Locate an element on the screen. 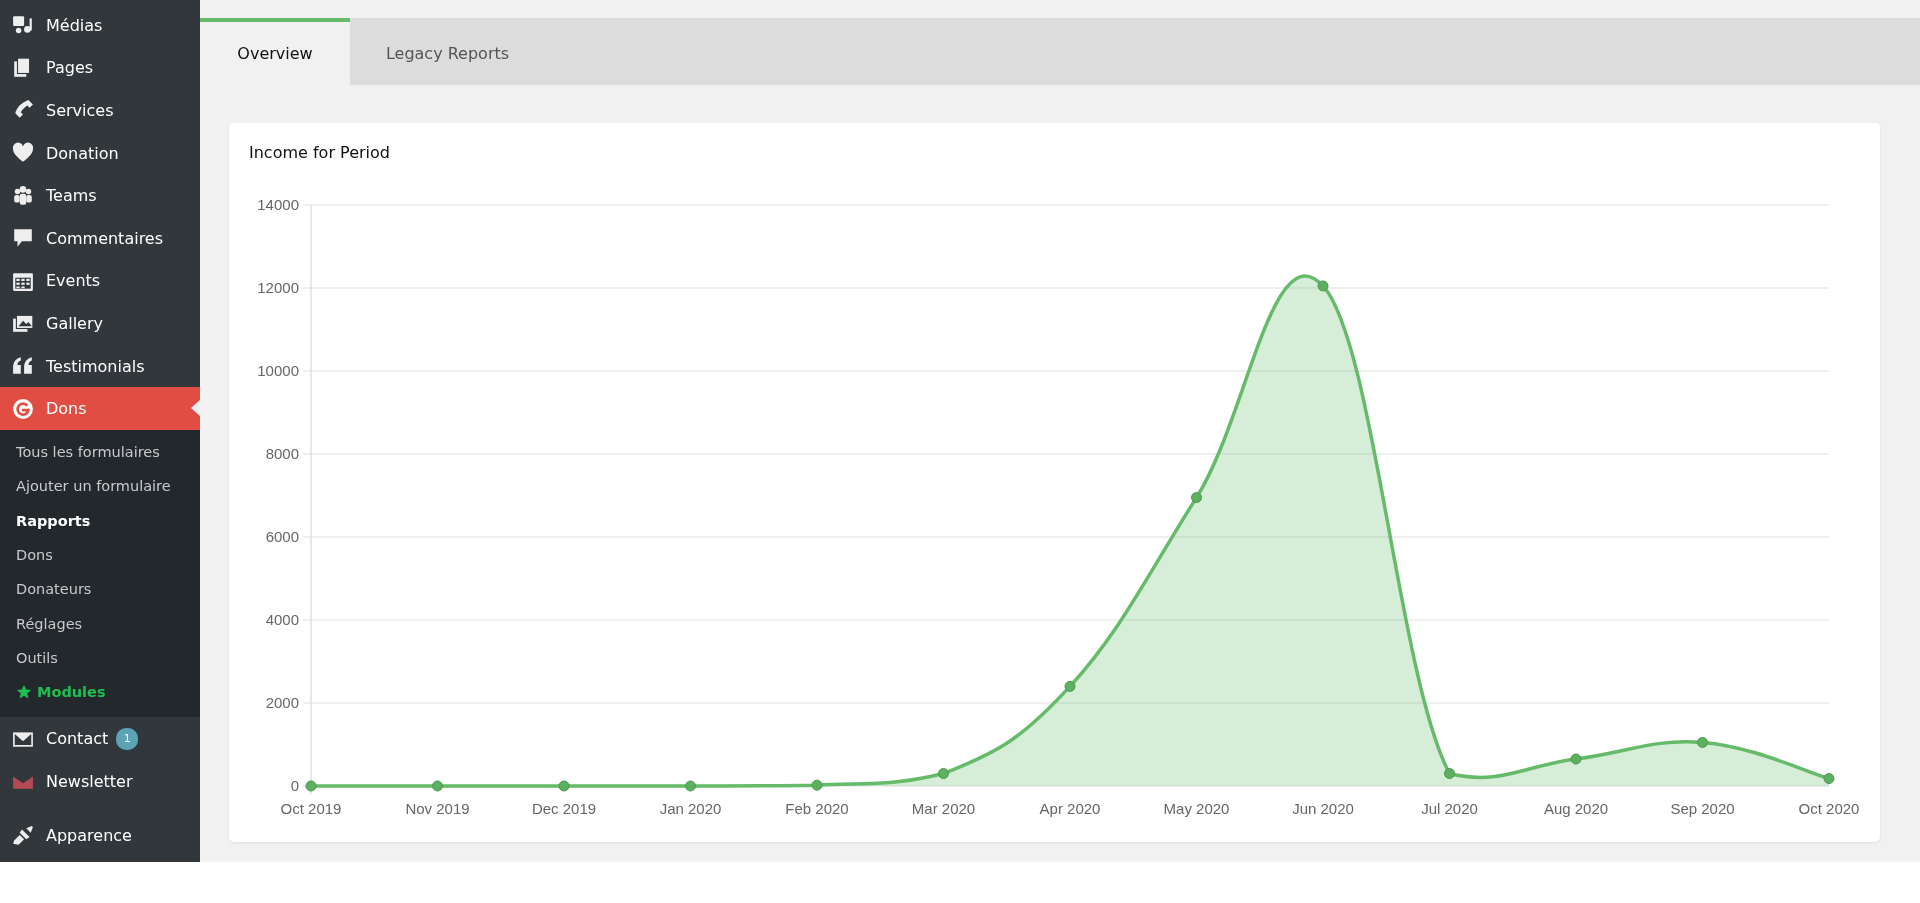 This screenshot has width=1920, height=903. submenu-item: Dons is located at coordinates (100, 555).